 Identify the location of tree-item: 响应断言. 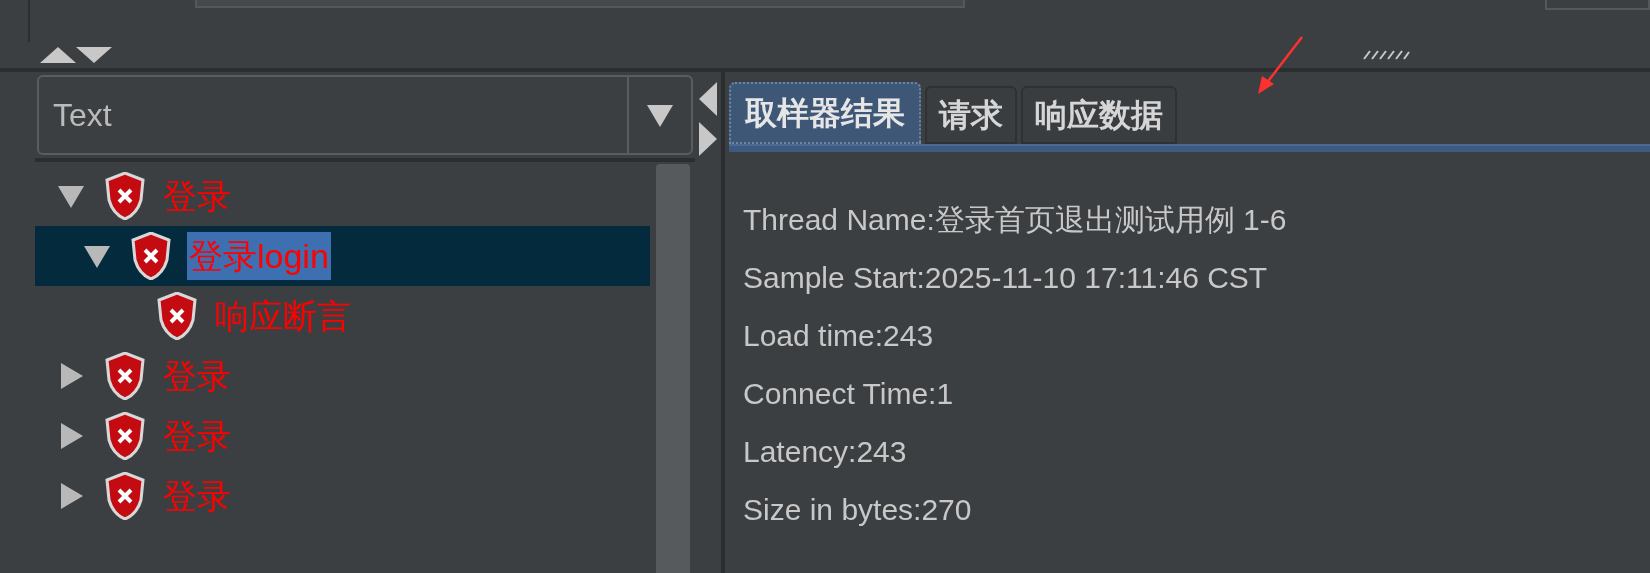
(283, 316).